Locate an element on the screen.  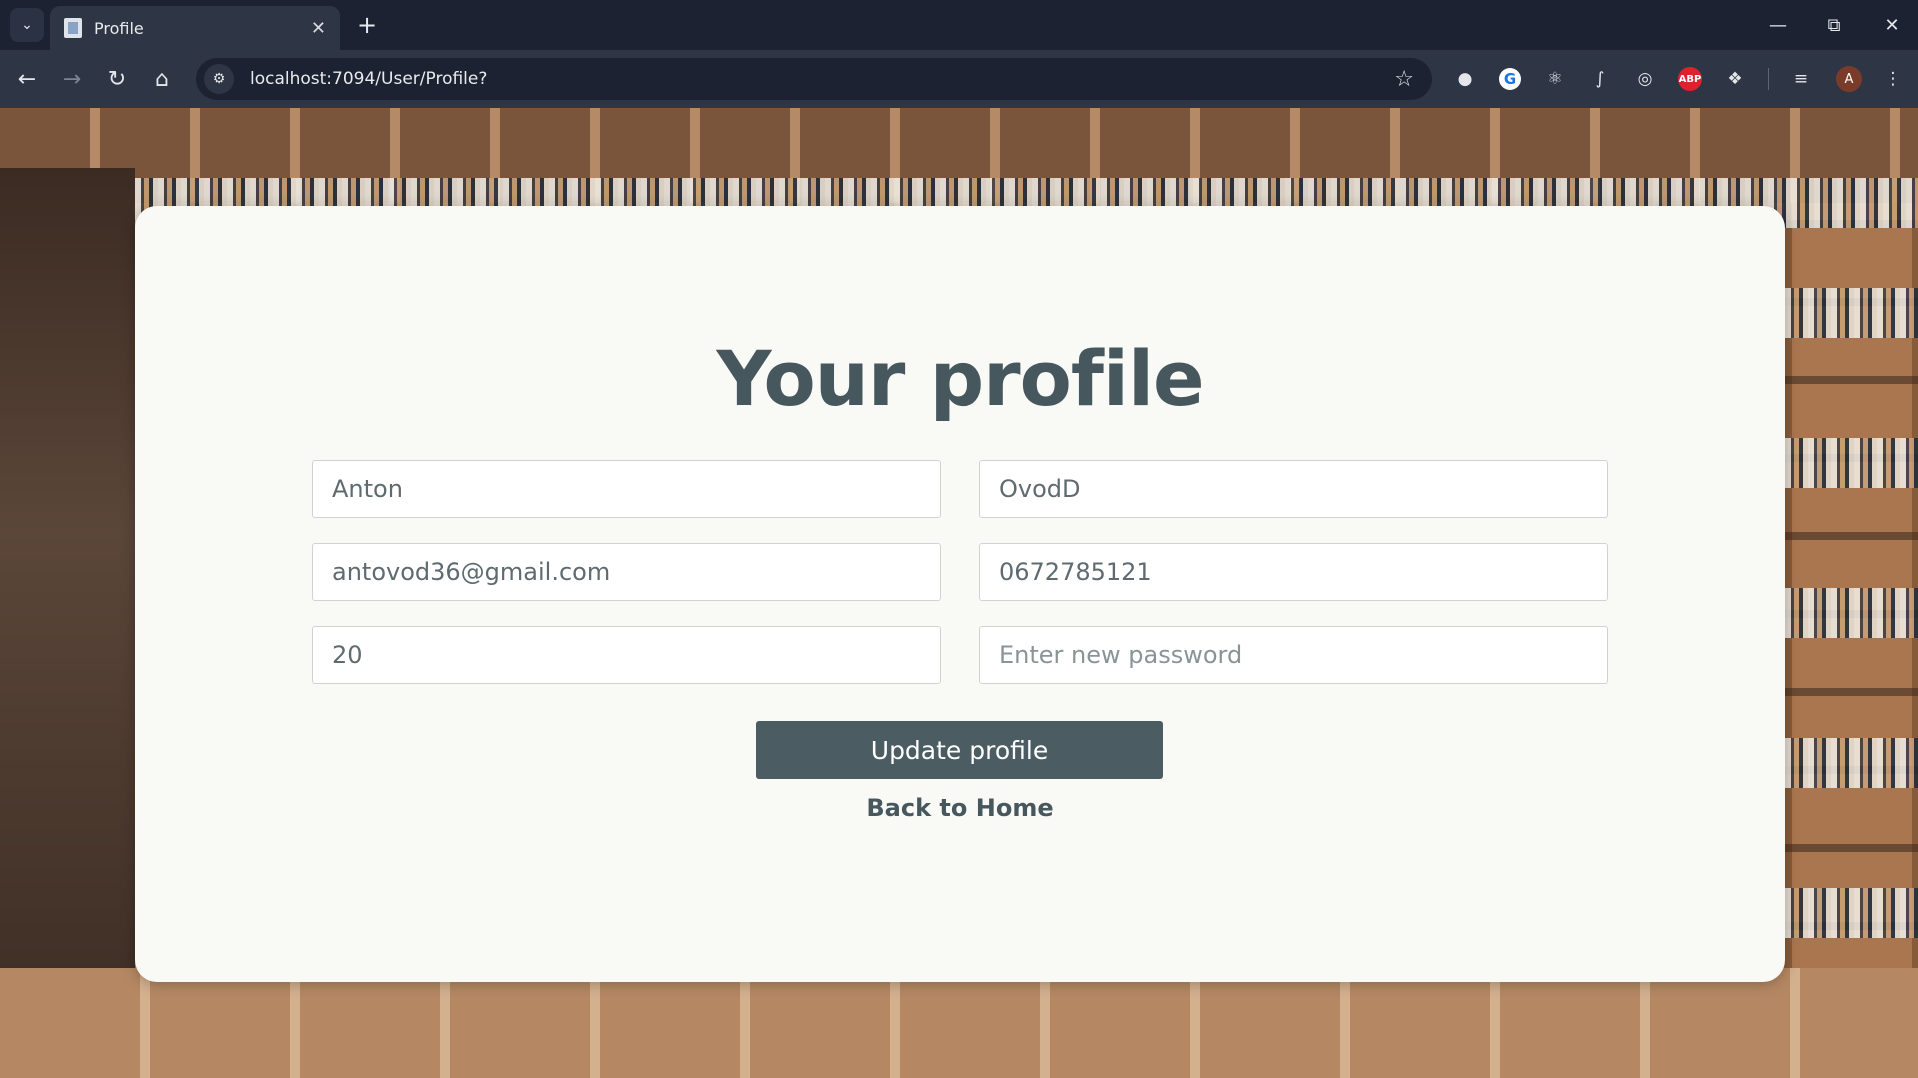
update-profile-button: Update profile is located at coordinates (959, 750).